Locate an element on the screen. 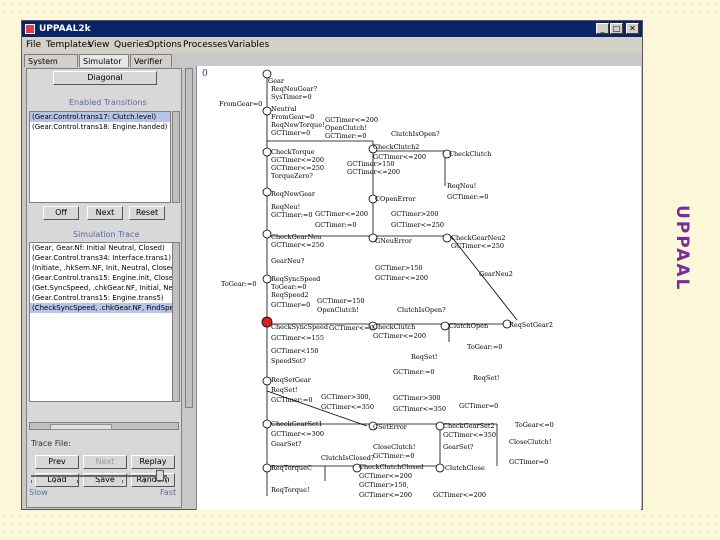  automaton-label: ReqTorque! is located at coordinates (290, 490).